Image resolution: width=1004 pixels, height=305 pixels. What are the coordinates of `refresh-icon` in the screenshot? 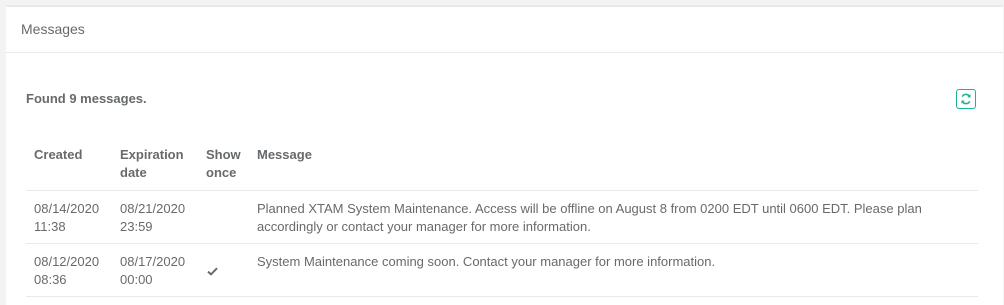 It's located at (966, 99).